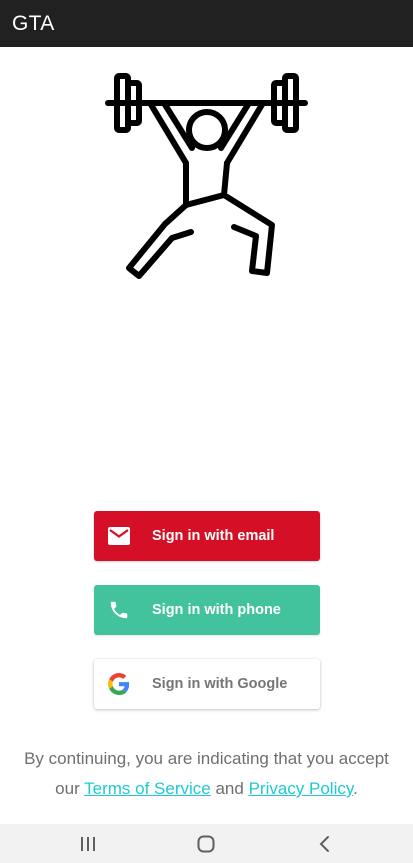  I want to click on terms-of-service-link: Terms of Service, so click(147, 788).